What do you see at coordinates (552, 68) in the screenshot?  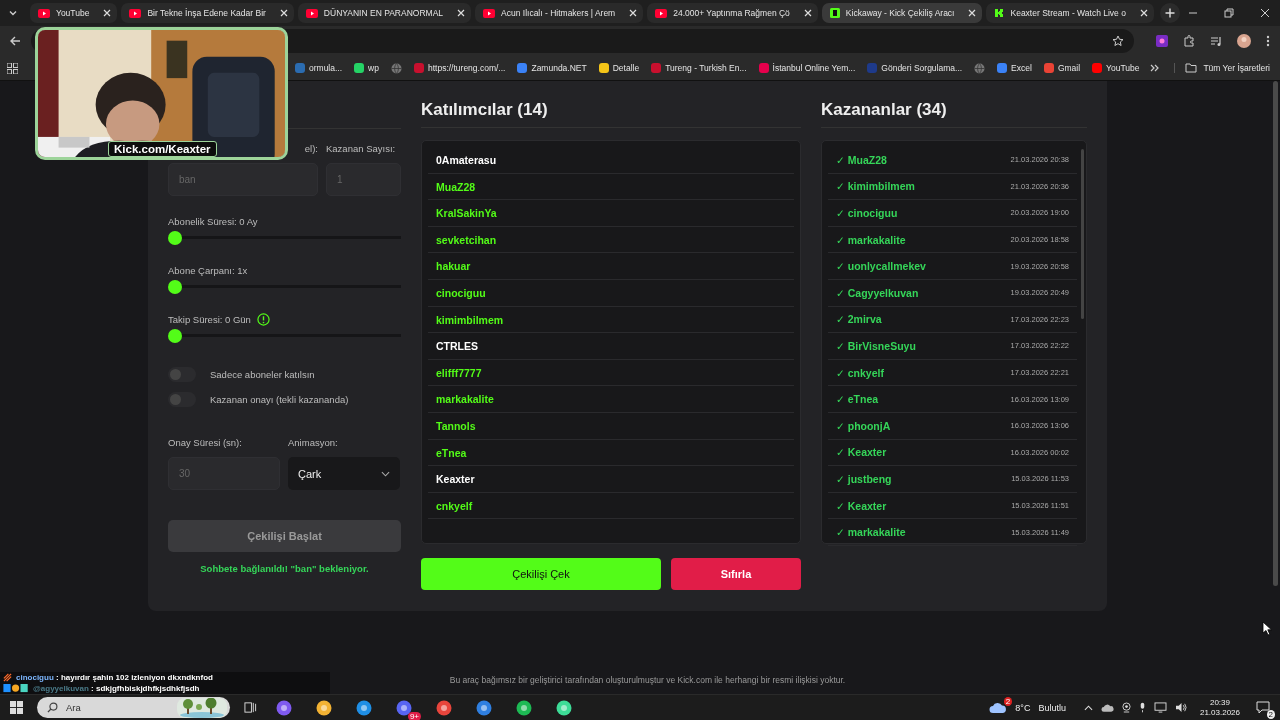 I see `bookmark: Zamunda.NET` at bounding box center [552, 68].